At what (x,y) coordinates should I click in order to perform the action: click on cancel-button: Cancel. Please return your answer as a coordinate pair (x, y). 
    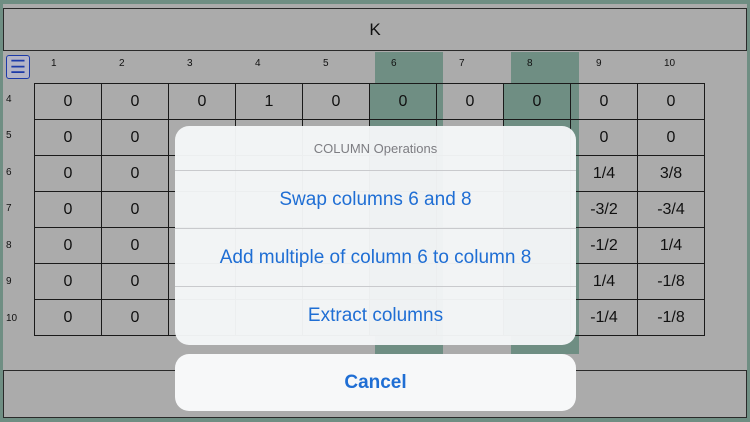
    Looking at the image, I should click on (375, 382).